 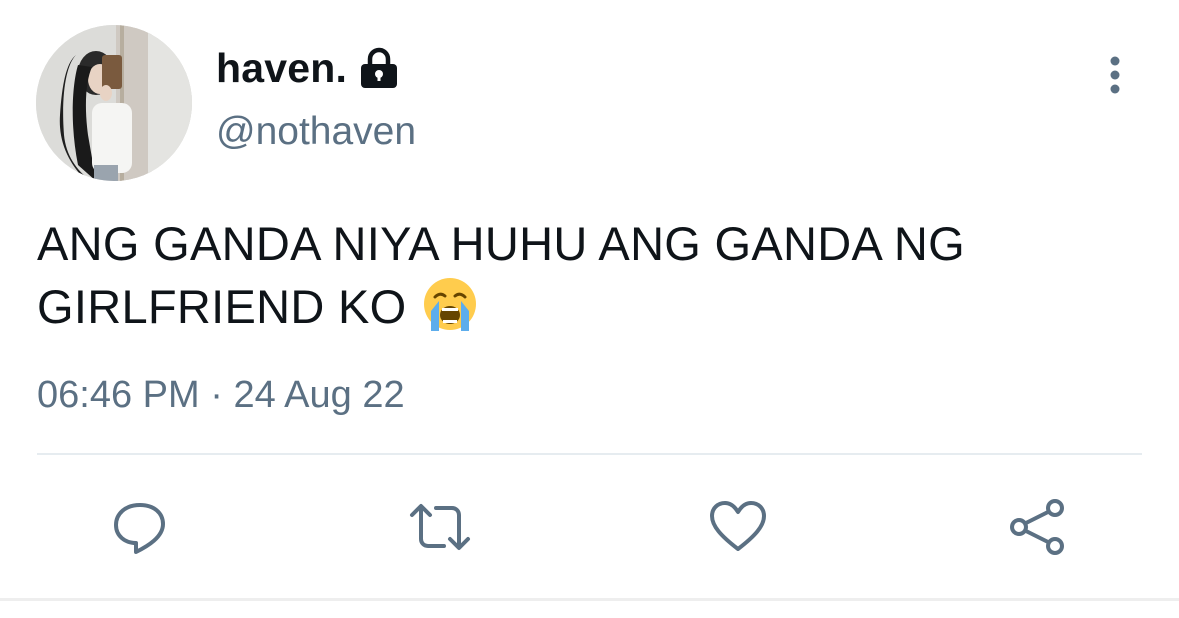 I want to click on more-vertical-icon, so click(x=1115, y=76).